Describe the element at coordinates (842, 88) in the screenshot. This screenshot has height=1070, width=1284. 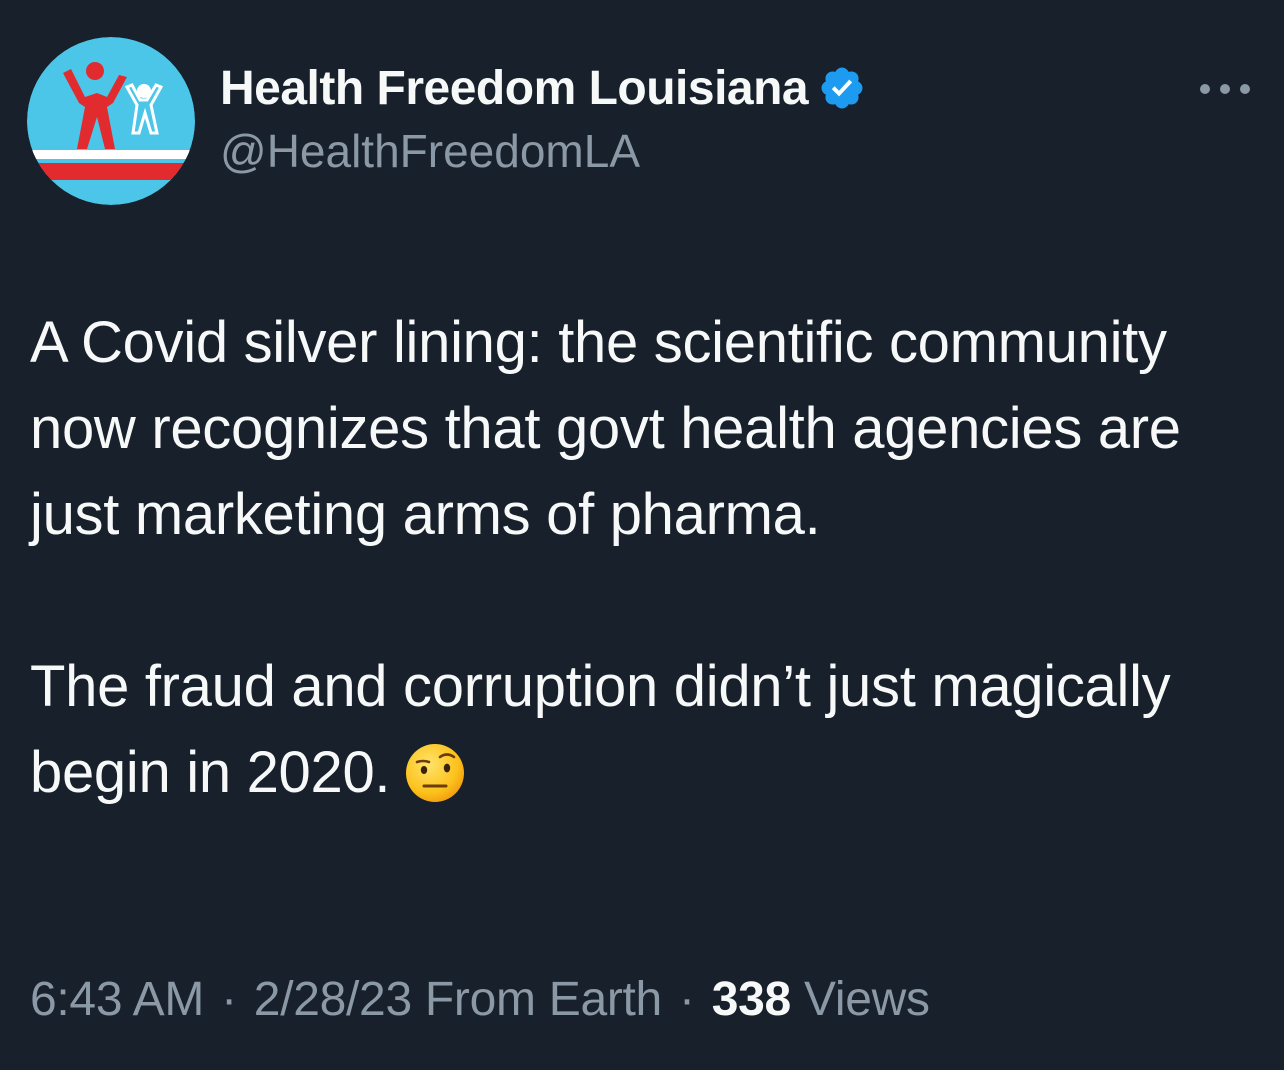
I see `verified-badge-icon` at that location.